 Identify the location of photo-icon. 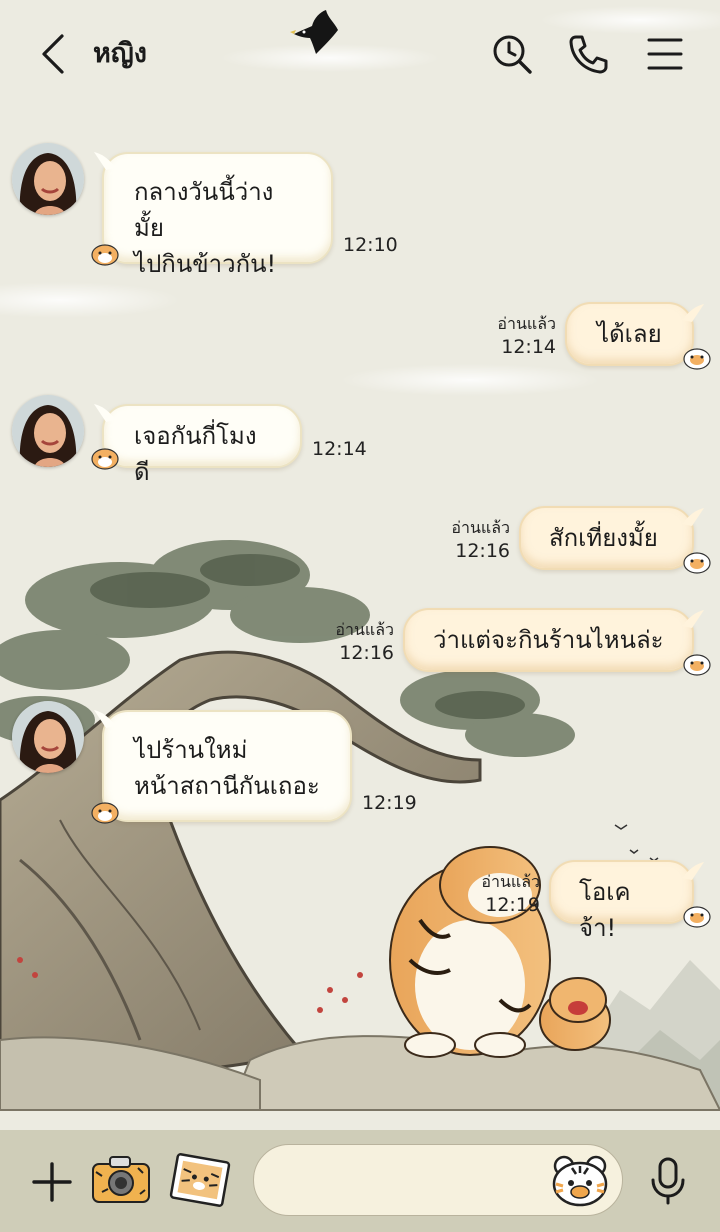
(200, 1180).